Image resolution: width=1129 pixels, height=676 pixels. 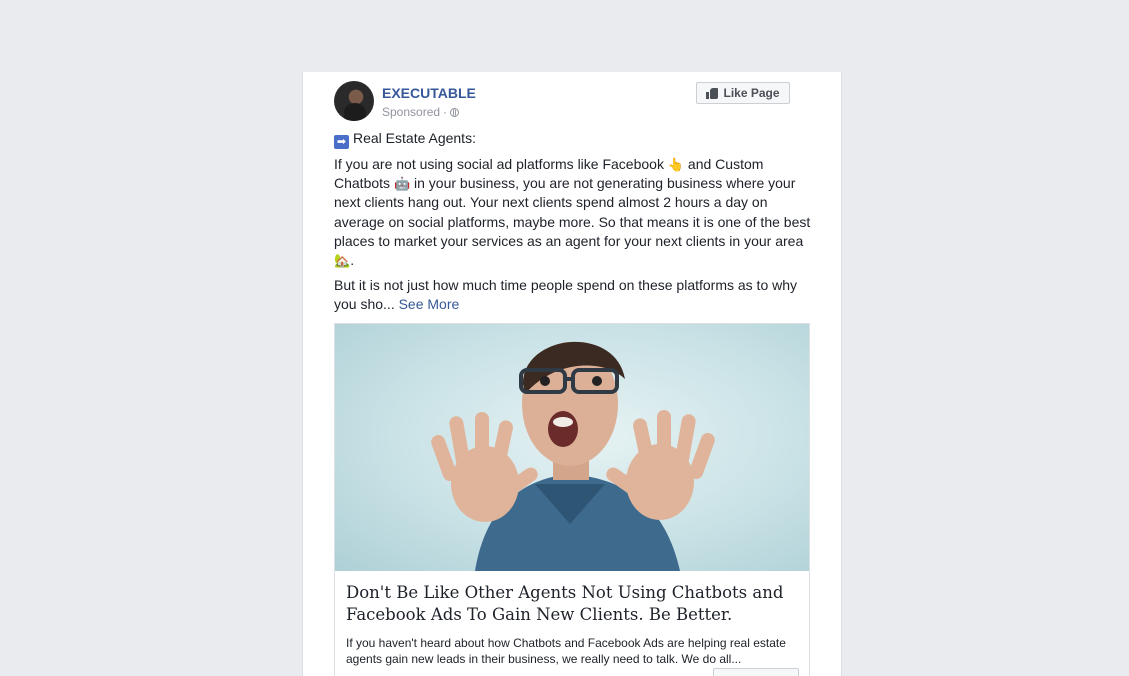 I want to click on thumb-up-icon, so click(x=712, y=93).